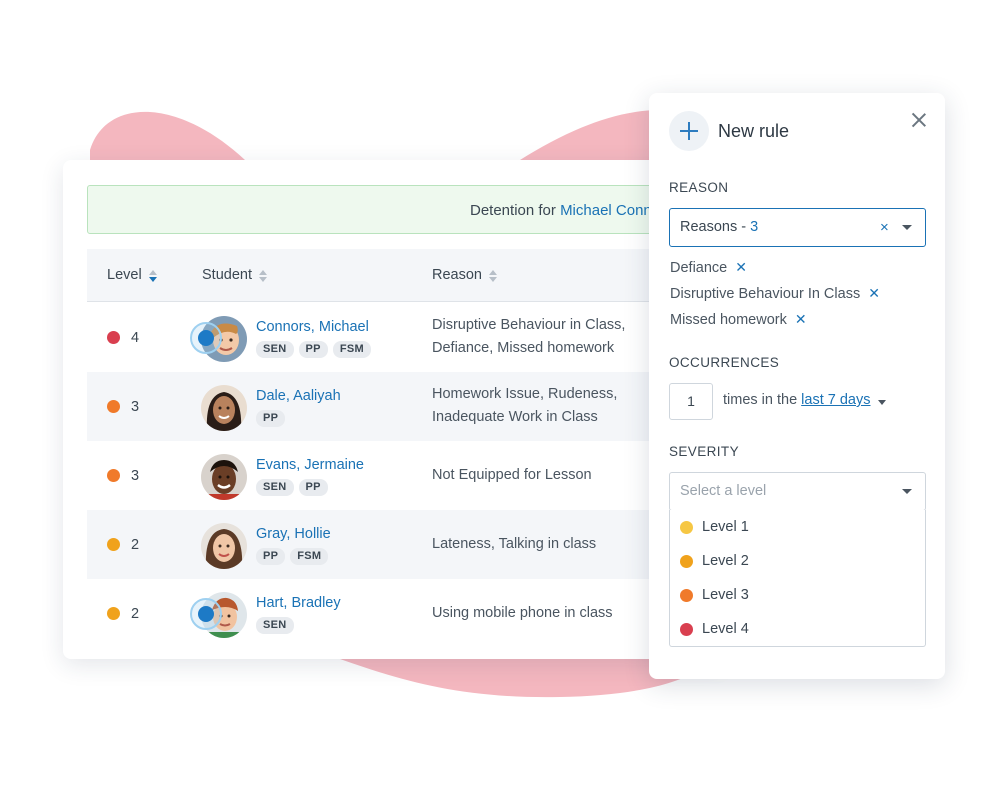 The height and width of the screenshot is (789, 1000). What do you see at coordinates (797, 227) in the screenshot?
I see `reasons-select: Reasons - 3 ×` at bounding box center [797, 227].